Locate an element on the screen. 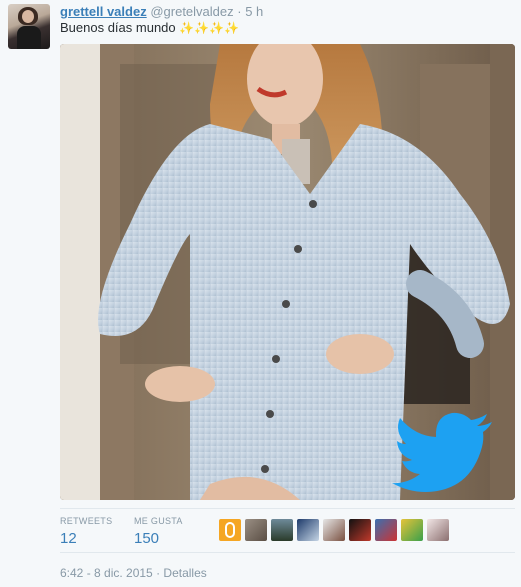  likes-stat: ME GUSTA 150 is located at coordinates (158, 531).